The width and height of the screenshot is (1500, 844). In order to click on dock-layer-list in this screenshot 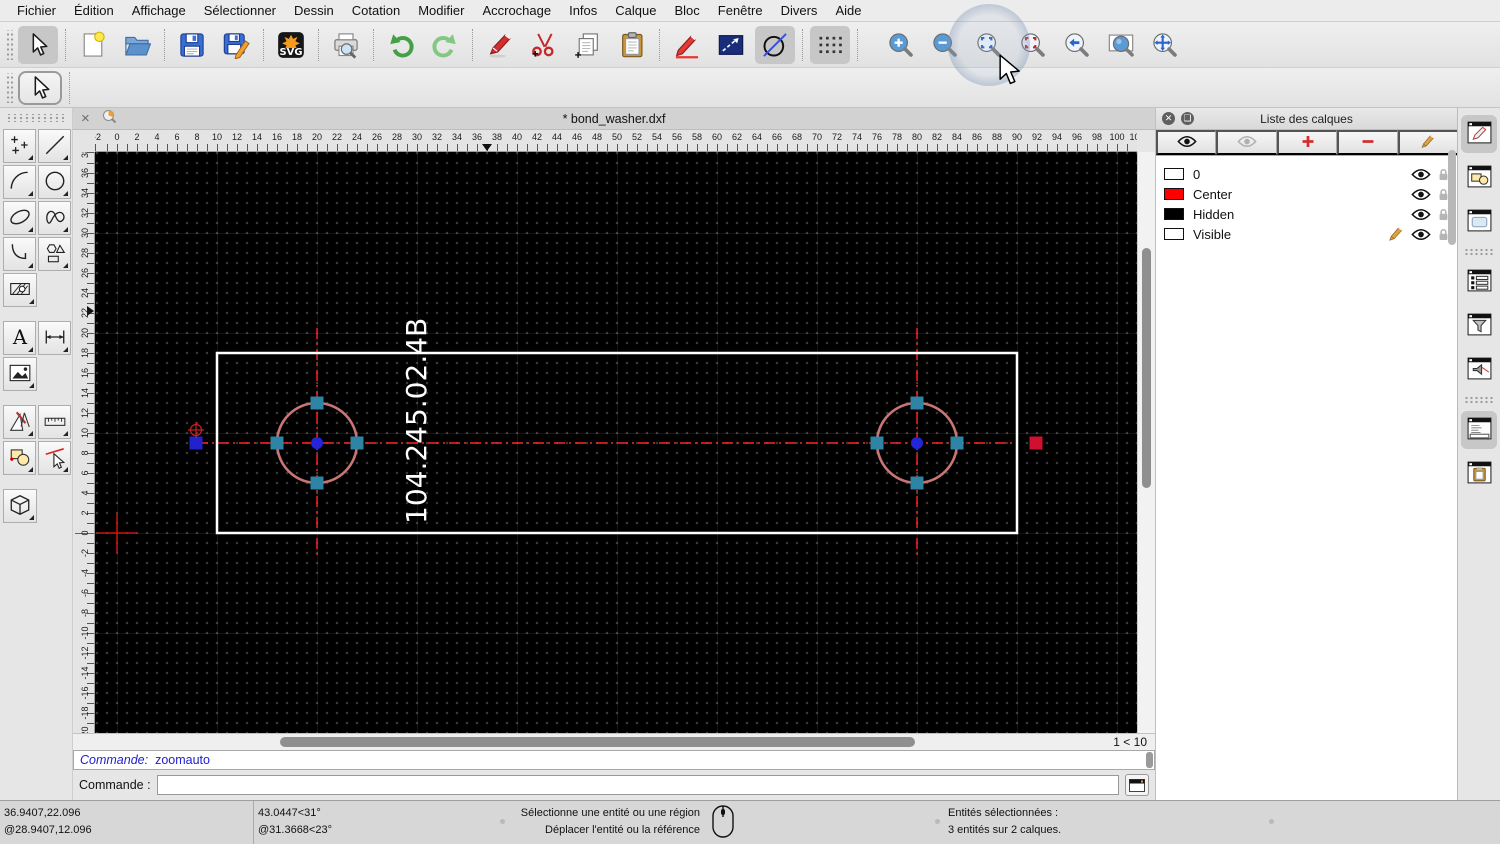, I will do `click(1479, 134)`.